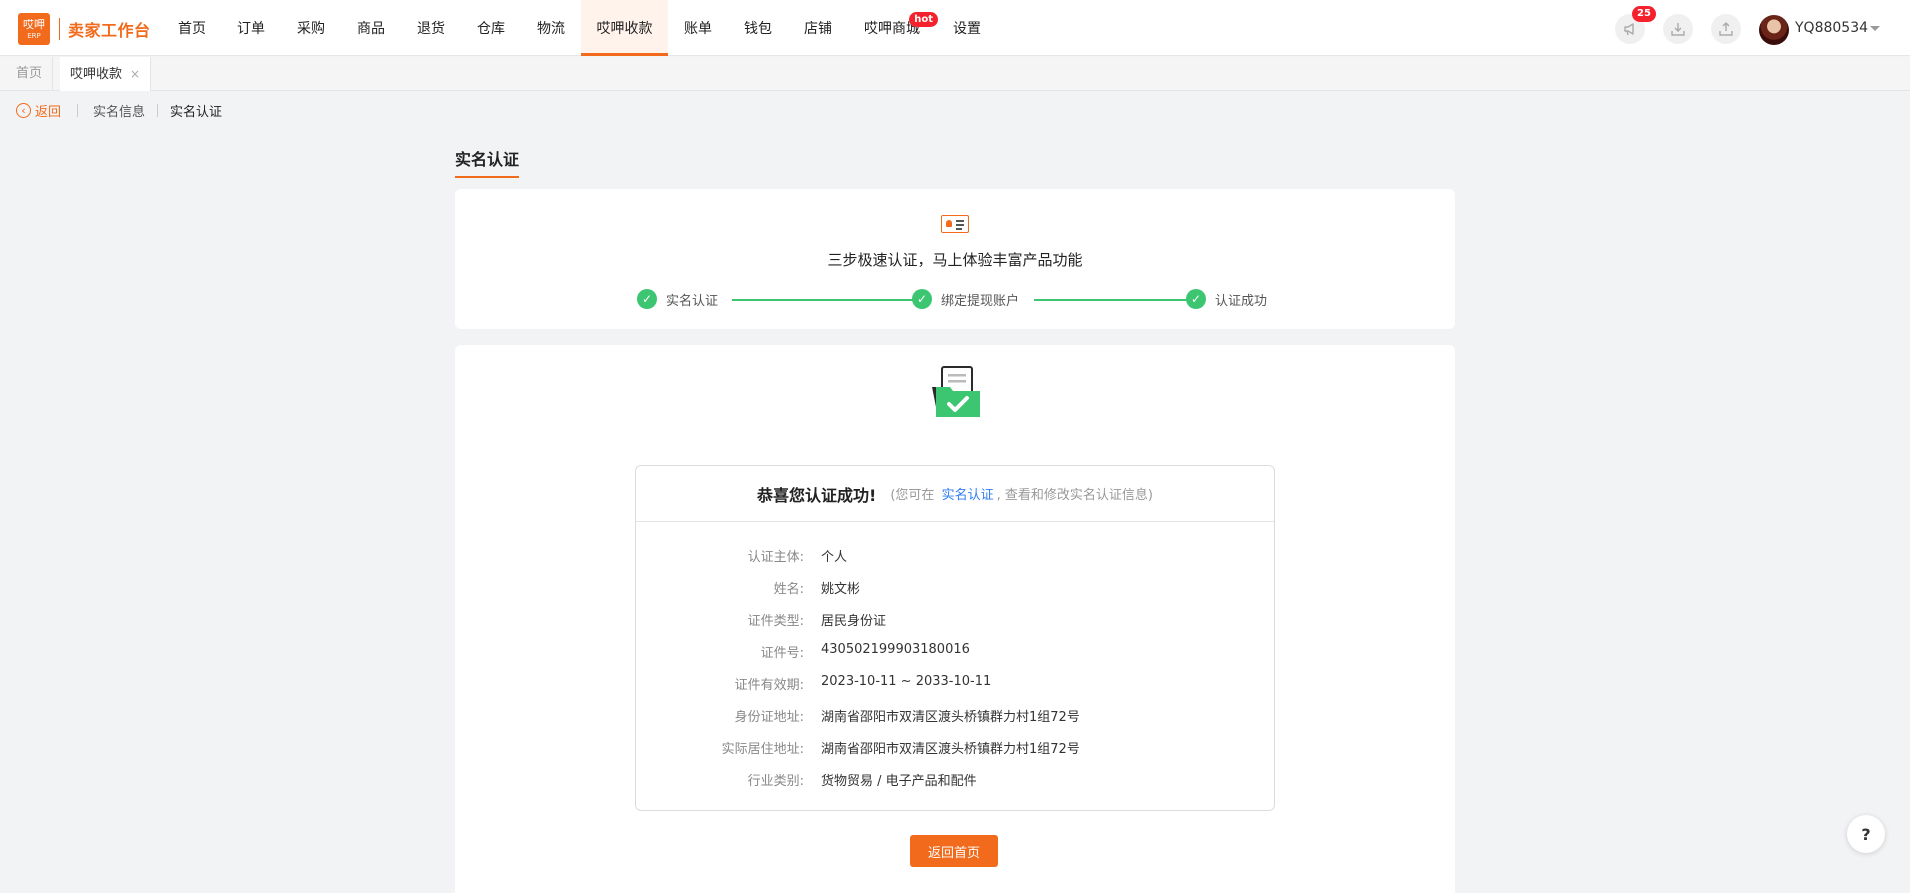  Describe the element at coordinates (34, 24) in the screenshot. I see `logo-mark-text: 哎呷` at that location.